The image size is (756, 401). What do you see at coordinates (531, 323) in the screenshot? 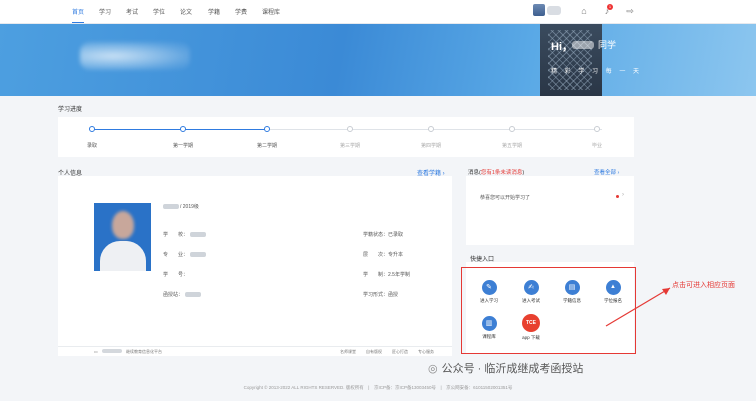
I see `app-logo-icon: TCE` at bounding box center [531, 323].